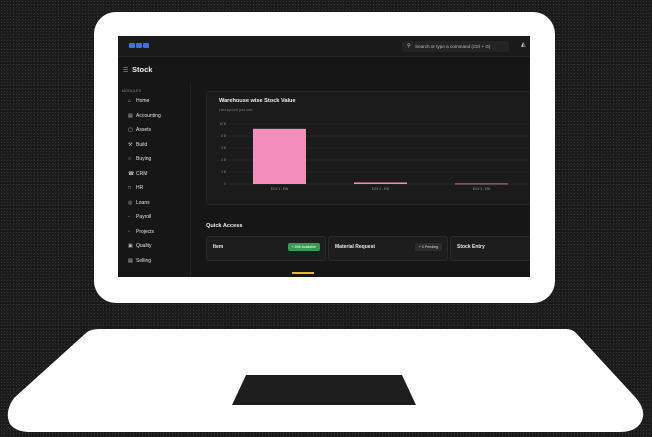 The image size is (652, 437). I want to click on laptop-trackpad, so click(324, 390).